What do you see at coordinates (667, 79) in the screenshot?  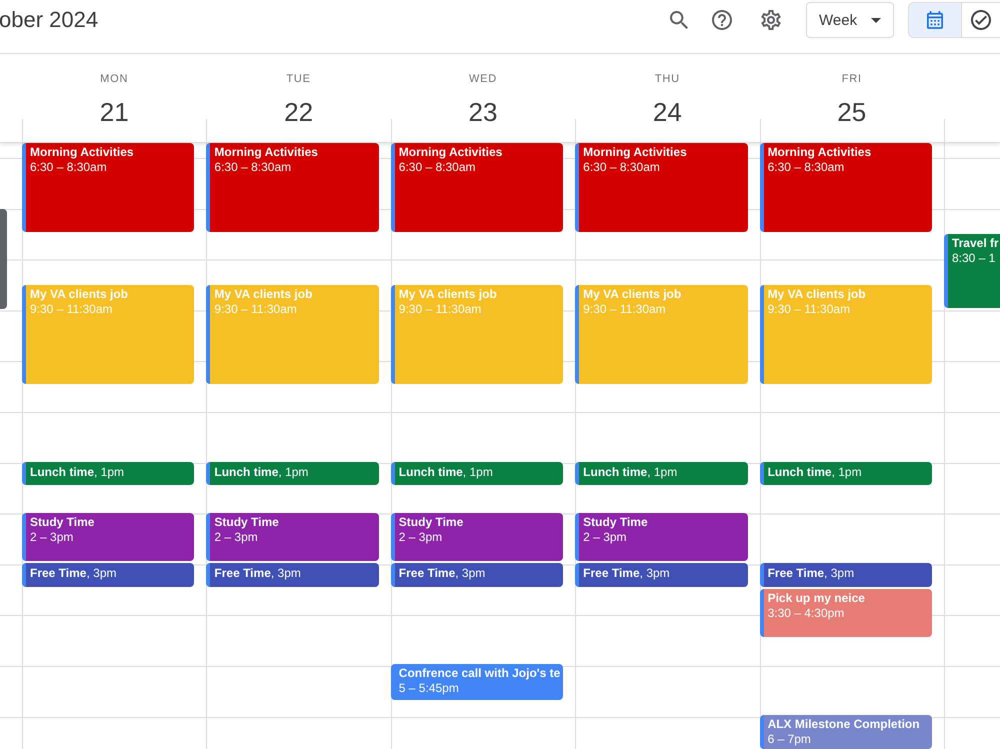 I see `weekday-label: THU` at bounding box center [667, 79].